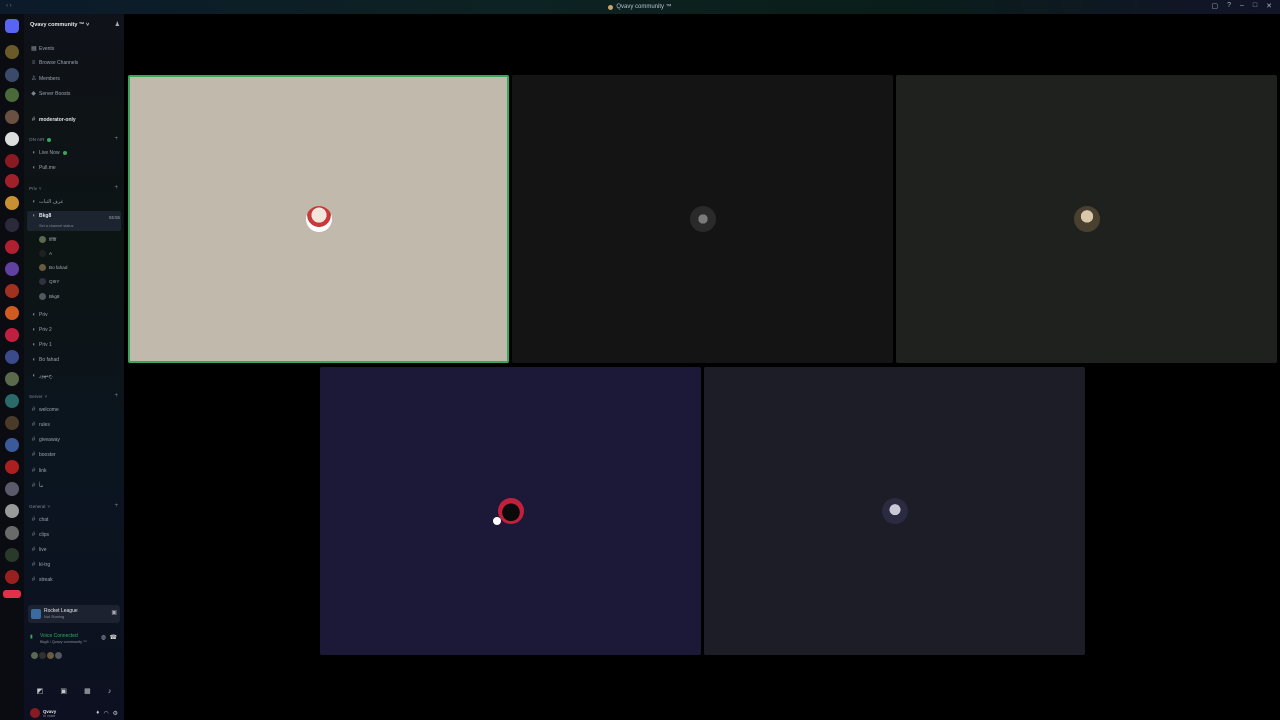 This screenshot has height=720, width=1280. What do you see at coordinates (9, 6) in the screenshot?
I see `back-forward-icons: ‹ ›` at bounding box center [9, 6].